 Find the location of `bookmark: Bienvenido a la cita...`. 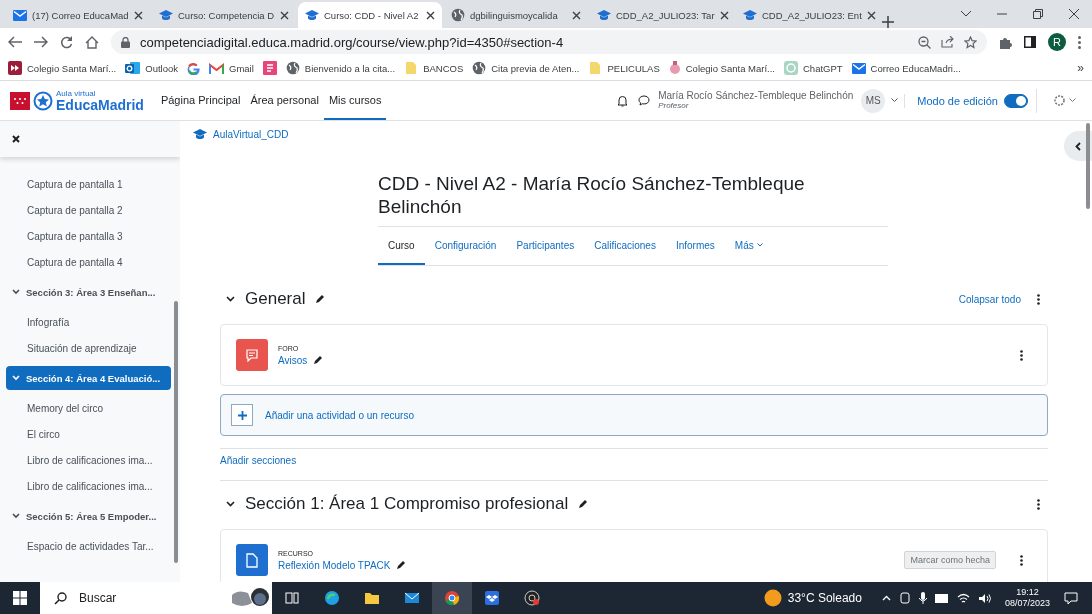

bookmark: Bienvenido a la cita... is located at coordinates (340, 68).